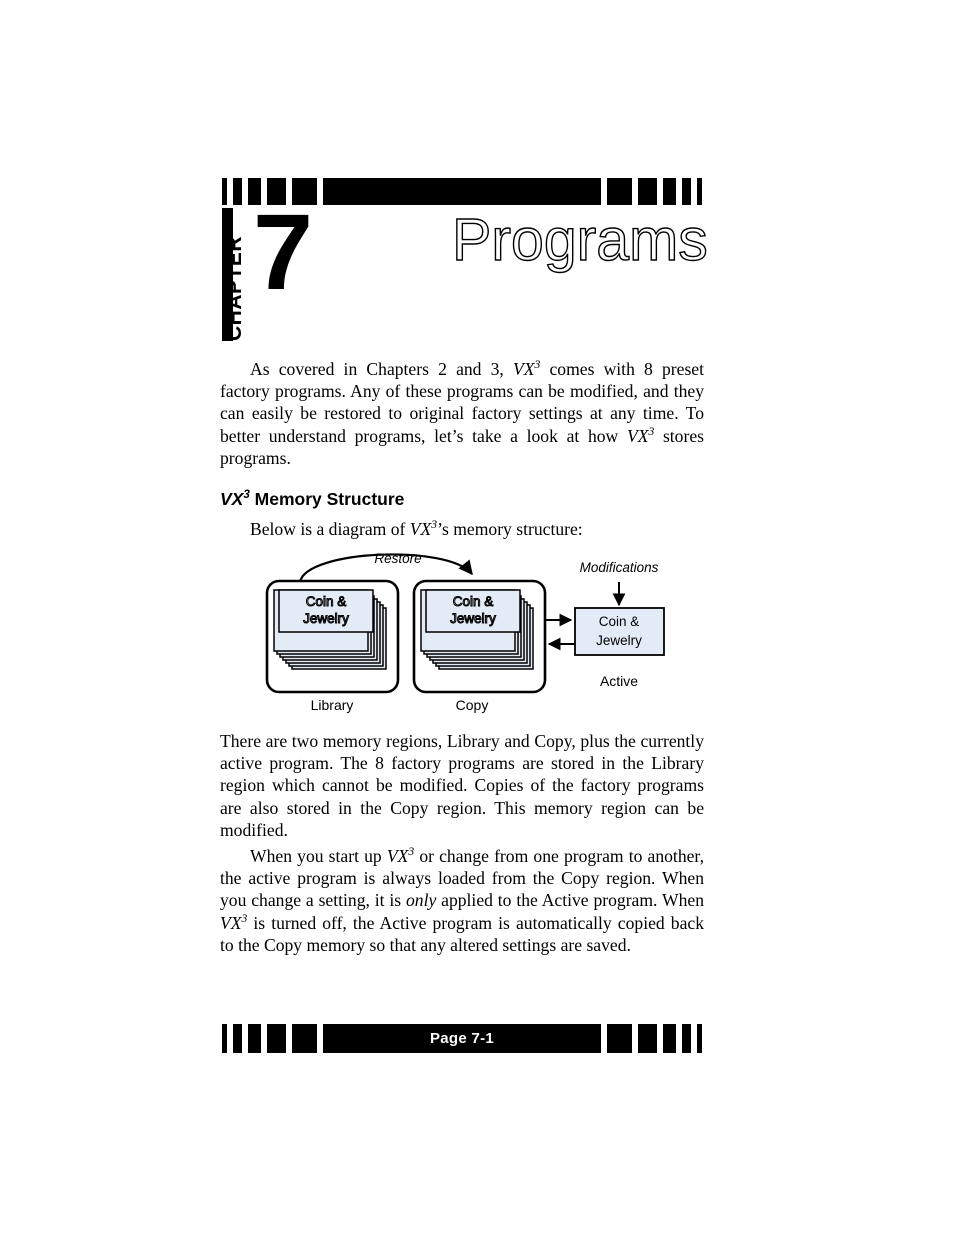 This screenshot has width=954, height=1235. I want to click on emphasis-only: only, so click(421, 900).